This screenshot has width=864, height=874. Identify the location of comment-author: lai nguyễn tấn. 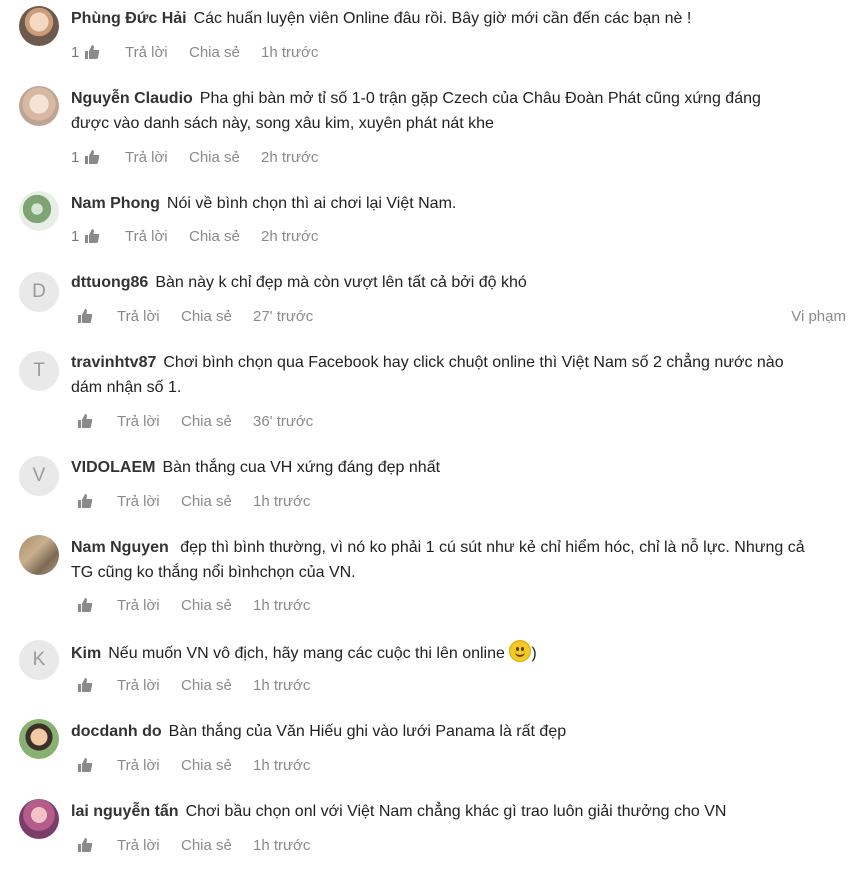
(125, 811).